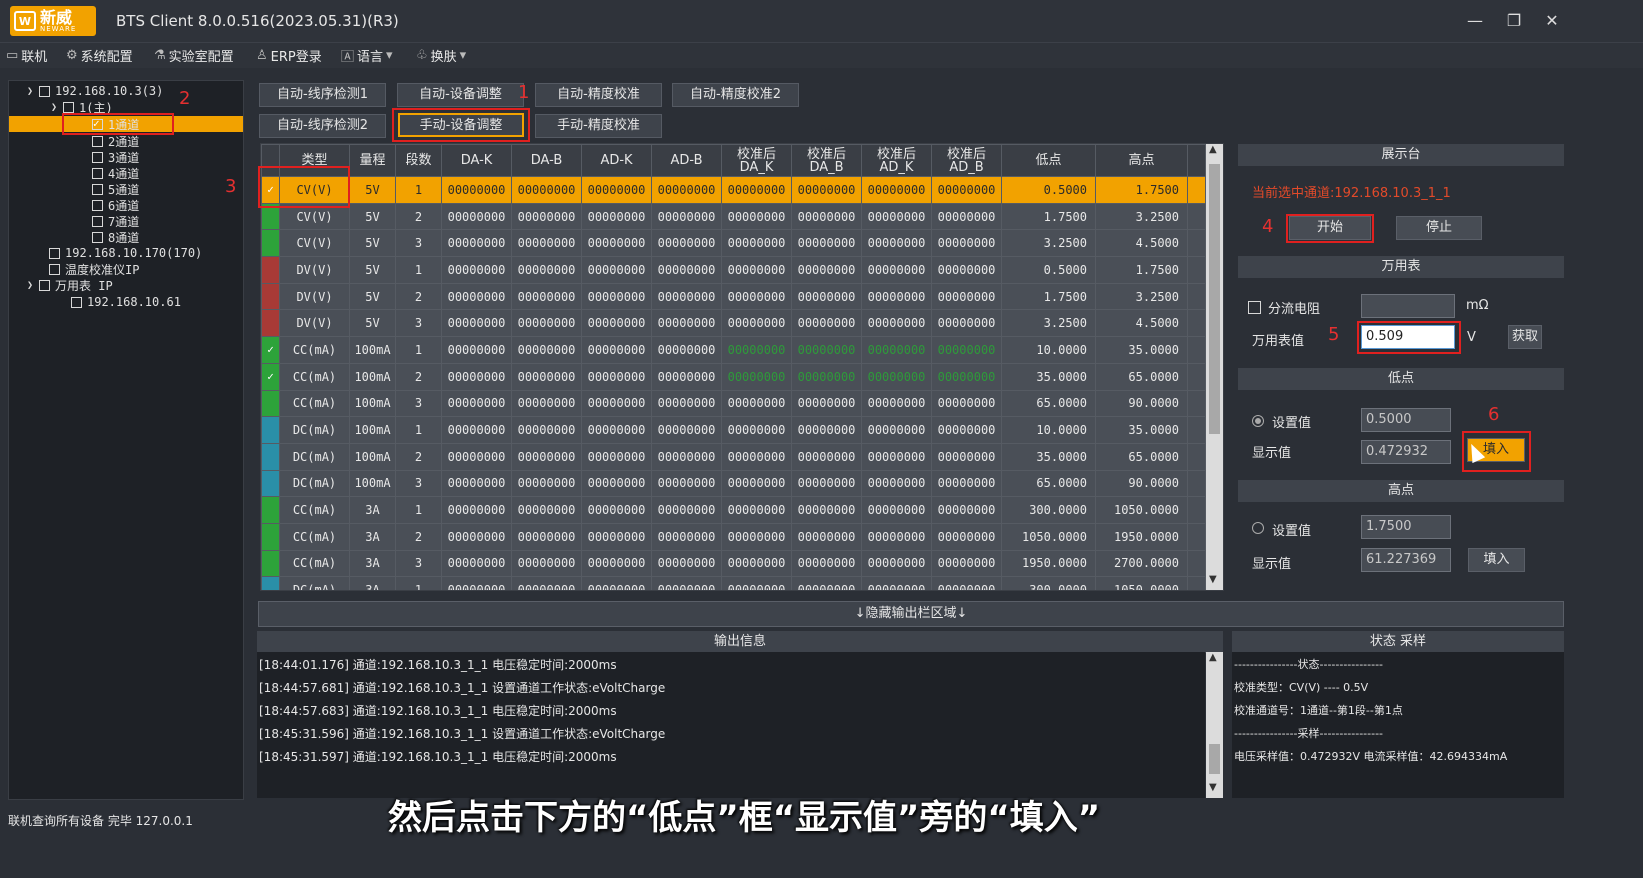 This screenshot has height=878, width=1643. I want to click on cell-high: 3.2500, so click(1141, 216).